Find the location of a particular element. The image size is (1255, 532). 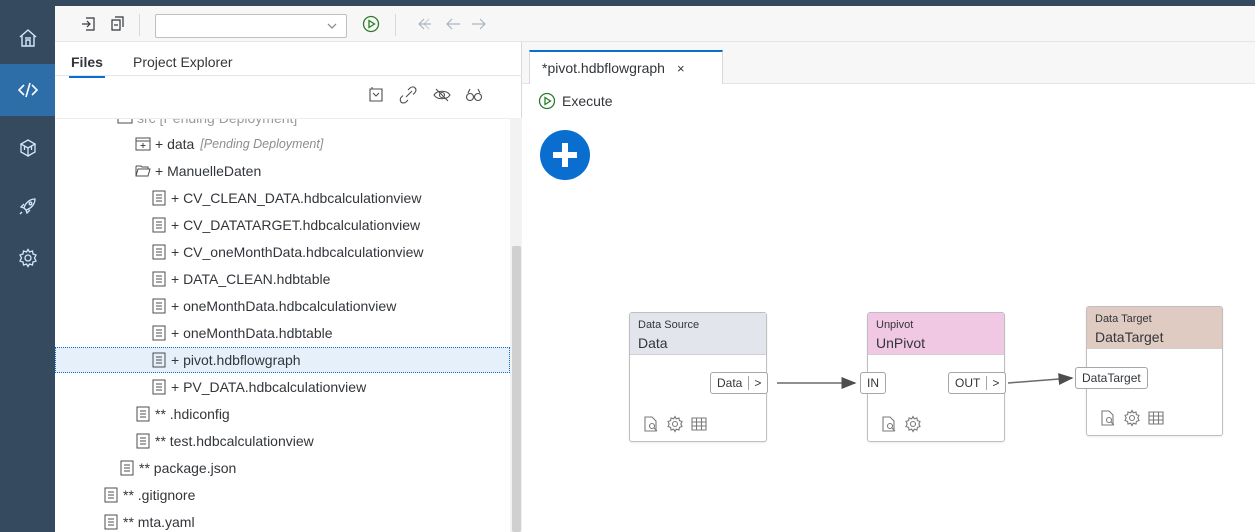

hide-hidden-files-button is located at coordinates (443, 96).